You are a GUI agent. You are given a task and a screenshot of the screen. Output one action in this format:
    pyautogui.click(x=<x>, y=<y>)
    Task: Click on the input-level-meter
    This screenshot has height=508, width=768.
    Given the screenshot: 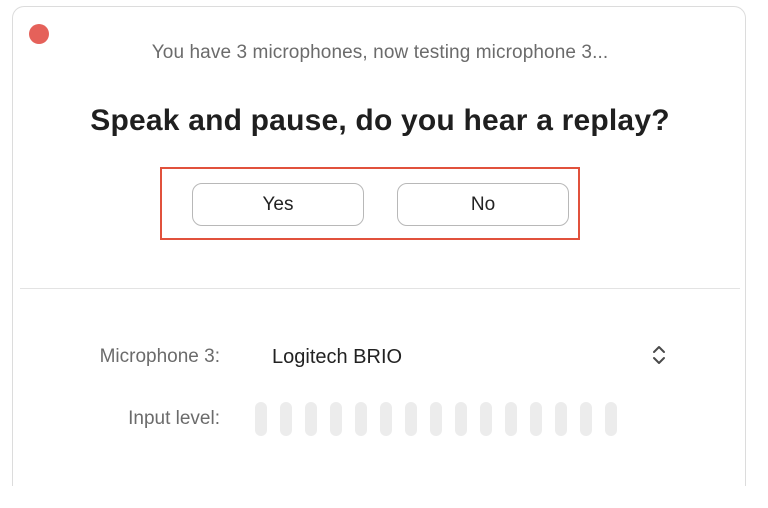 What is the action you would take?
    pyautogui.click(x=436, y=419)
    